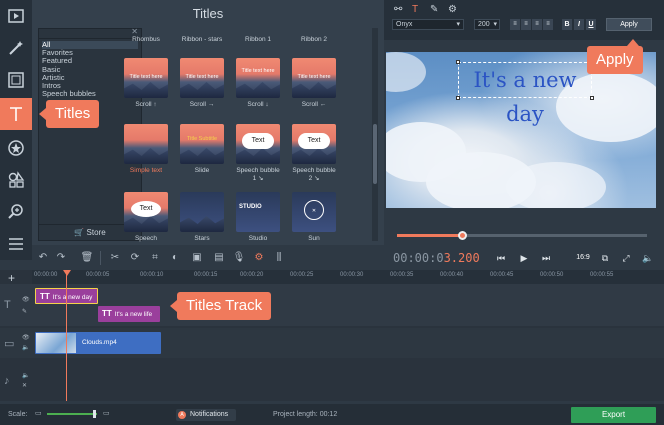 This screenshot has height=425, width=664. Describe the element at coordinates (98, 343) in the screenshot. I see `video-clip: Clouds.mp4` at that location.